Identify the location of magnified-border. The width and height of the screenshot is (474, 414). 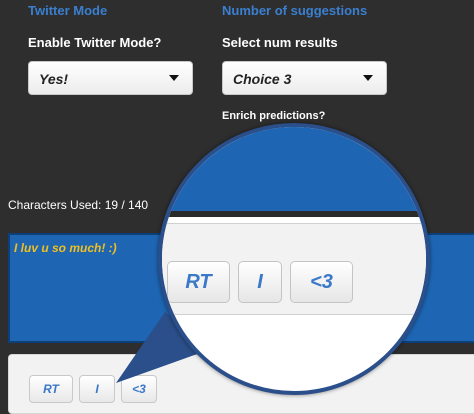
(294, 214).